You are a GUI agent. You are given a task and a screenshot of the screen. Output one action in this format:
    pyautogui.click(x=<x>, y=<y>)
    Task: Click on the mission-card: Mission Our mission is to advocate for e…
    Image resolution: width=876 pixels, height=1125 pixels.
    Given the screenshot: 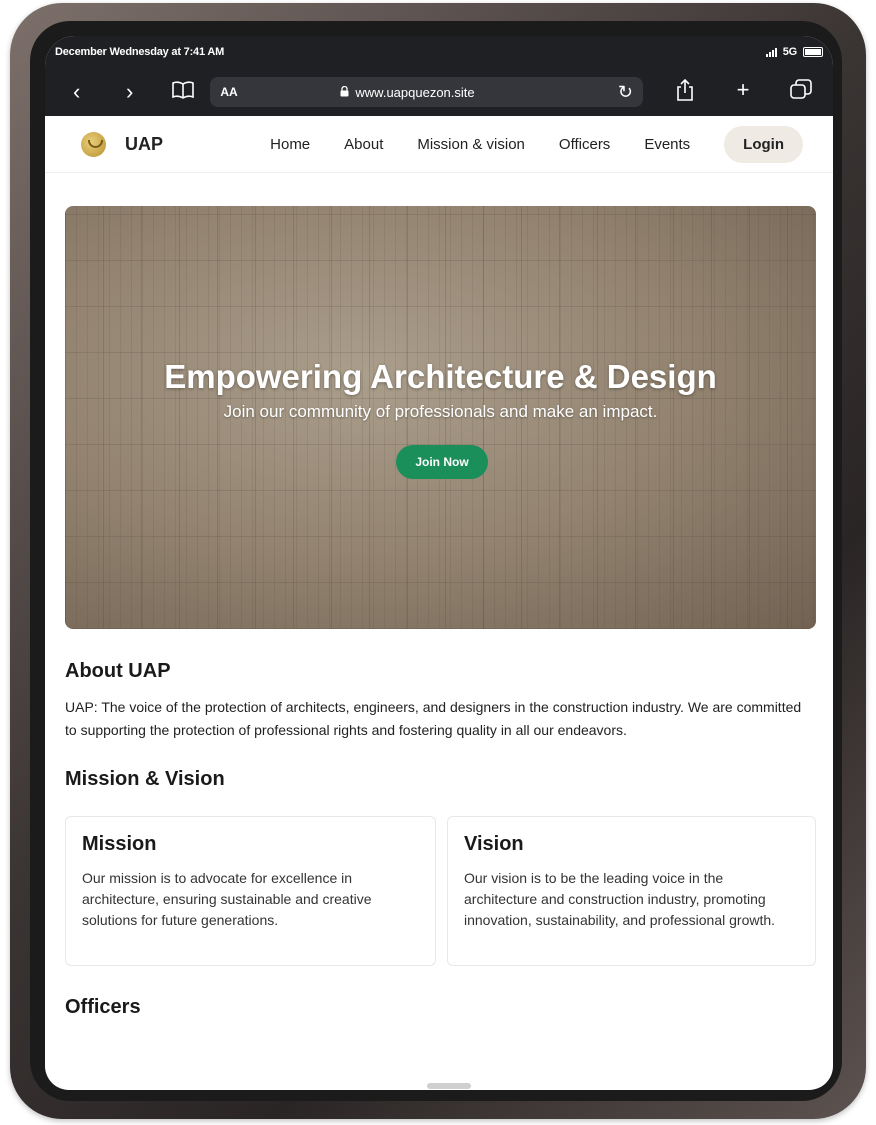 What is the action you would take?
    pyautogui.click(x=250, y=891)
    